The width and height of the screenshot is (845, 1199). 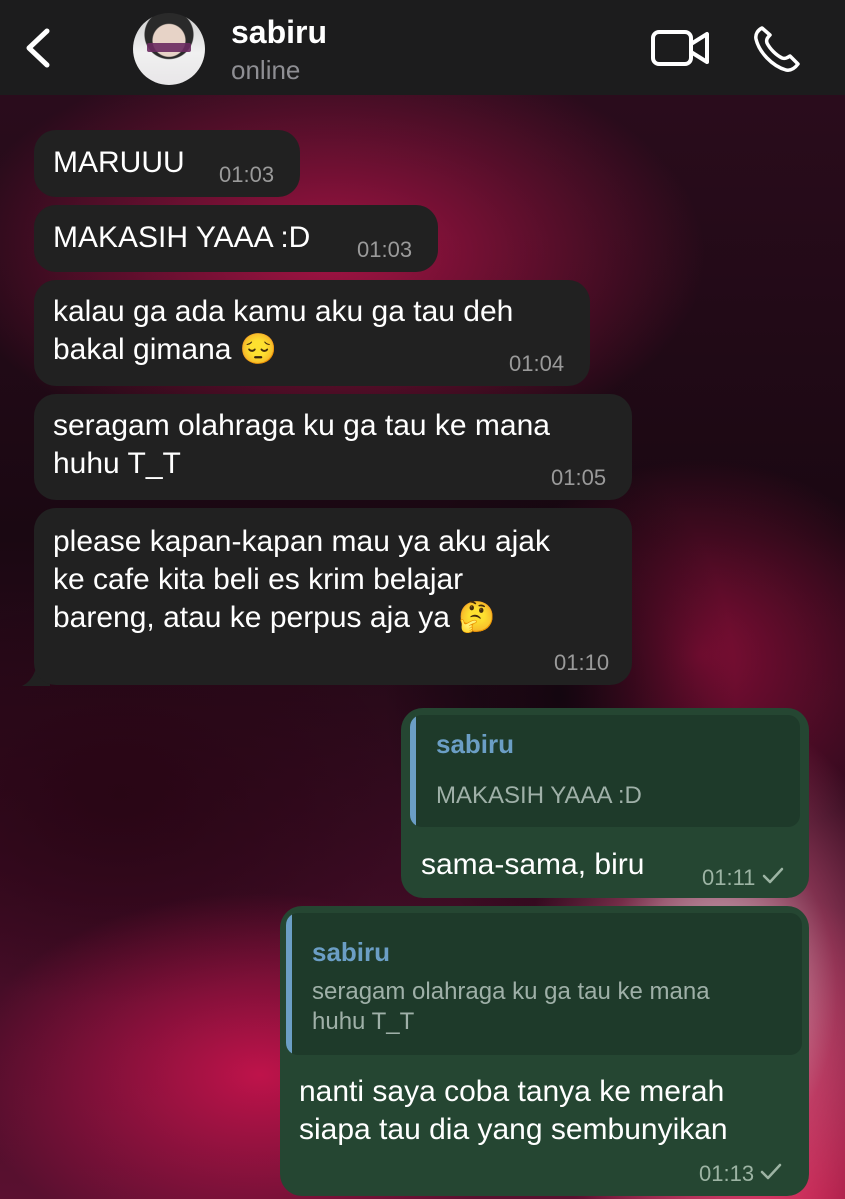 What do you see at coordinates (182, 237) in the screenshot?
I see `message-text: MAKASIH YAAA :D` at bounding box center [182, 237].